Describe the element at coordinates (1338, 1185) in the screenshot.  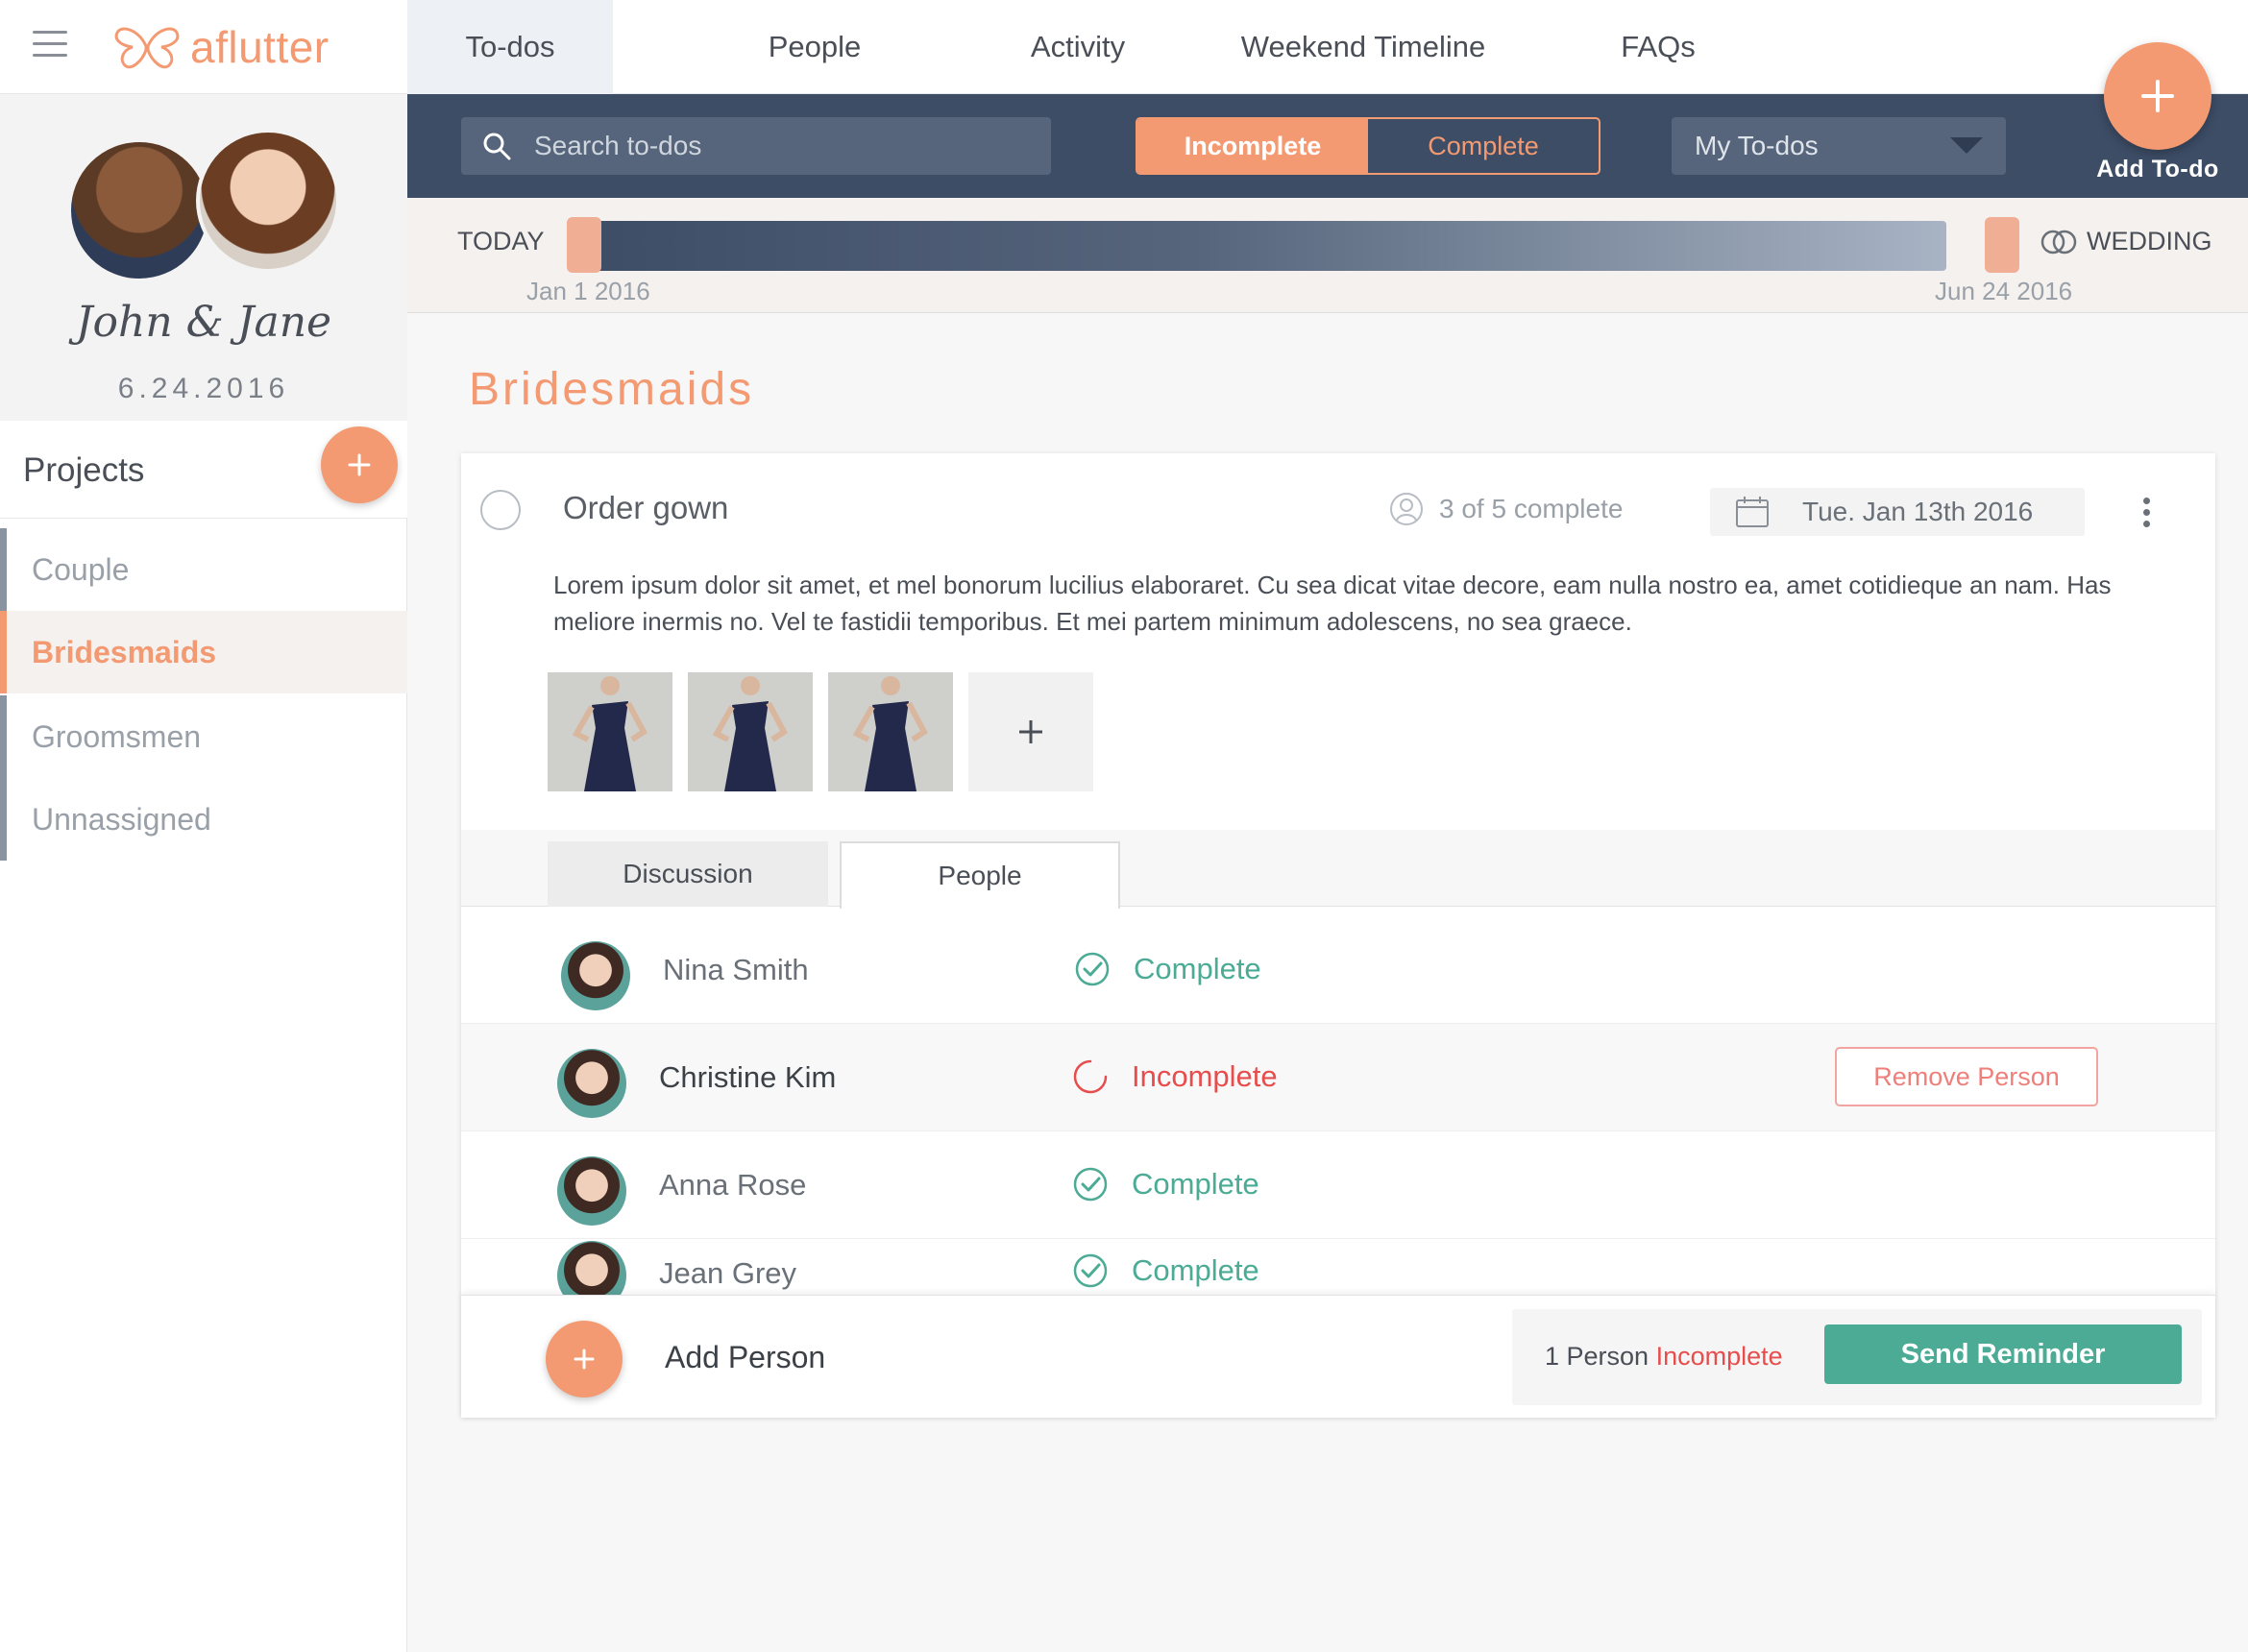
I see `person-row: Anna Rose Complete` at that location.